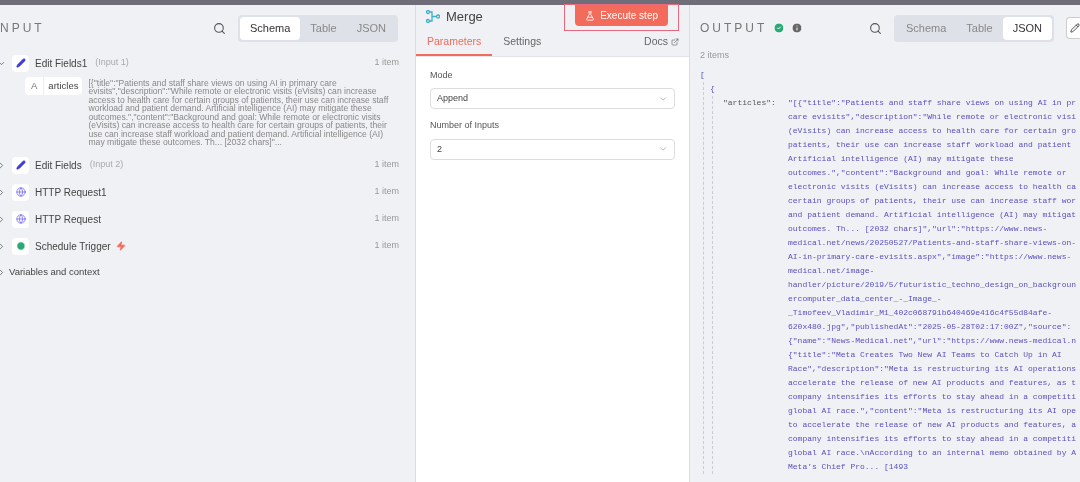 The height and width of the screenshot is (482, 1080). I want to click on view-tab: JSON, so click(1027, 28).